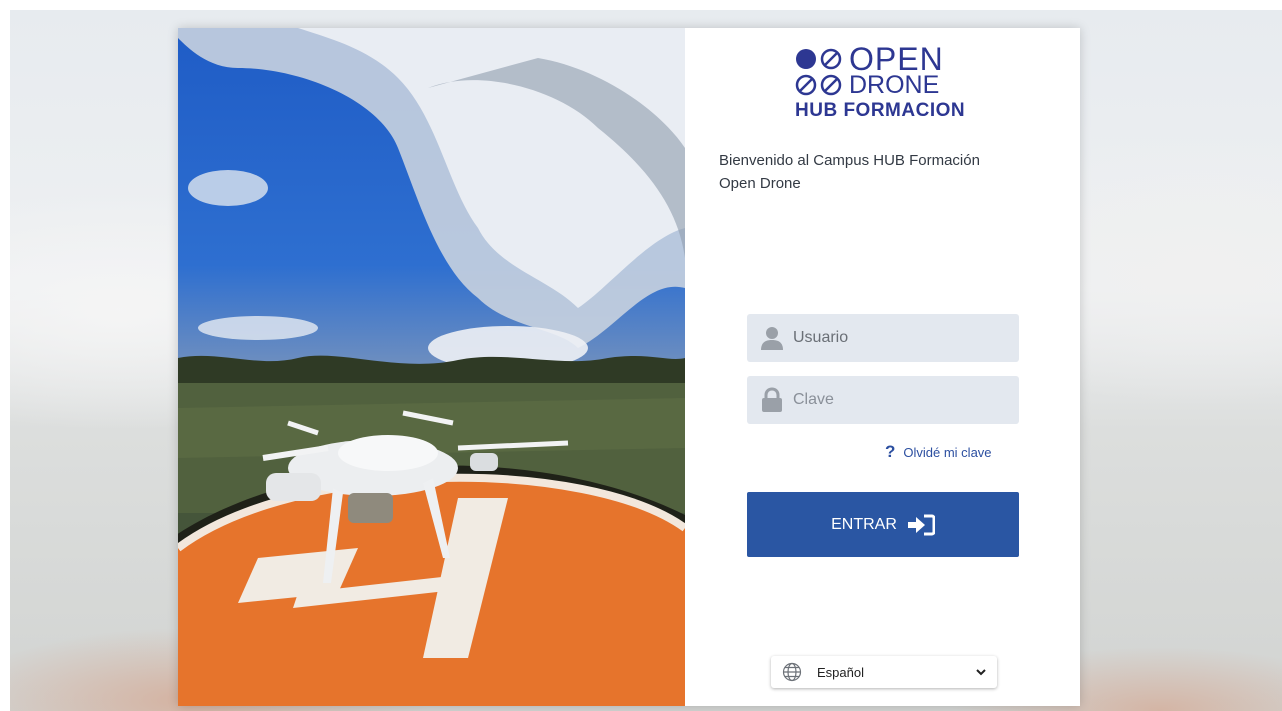 Image resolution: width=1282 pixels, height=711 pixels. I want to click on login-button: ENTRAR, so click(883, 524).